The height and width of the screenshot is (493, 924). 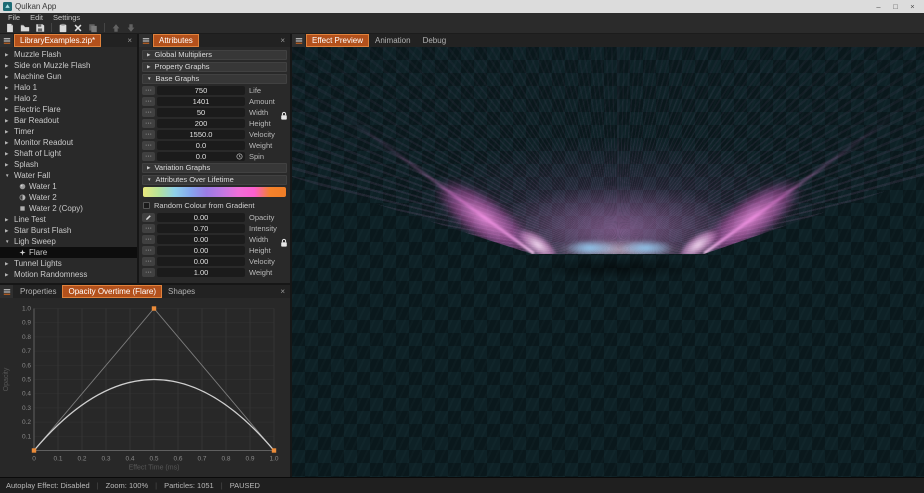 What do you see at coordinates (112, 291) in the screenshot?
I see `tab-opacity-overtime-flare-: Opacity Overtime (Flare)` at bounding box center [112, 291].